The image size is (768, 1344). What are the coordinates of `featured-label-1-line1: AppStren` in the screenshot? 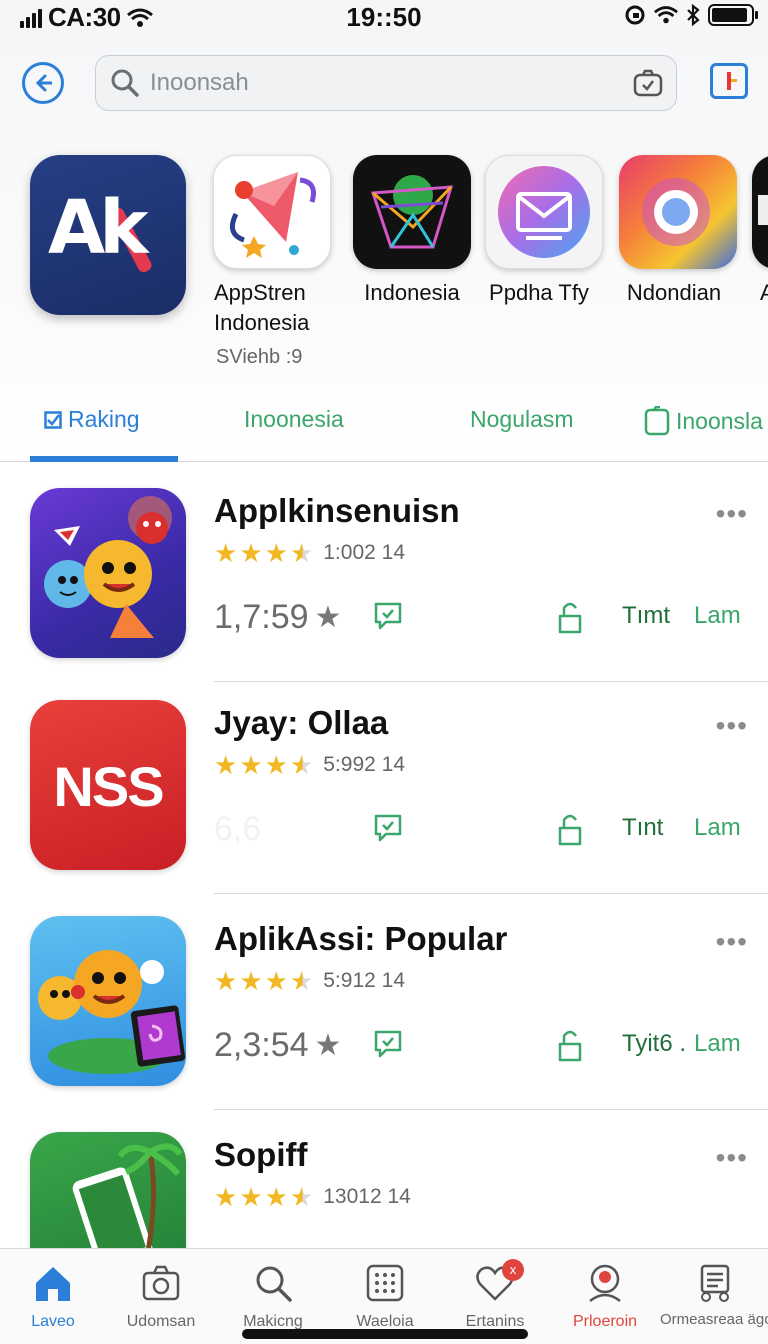 It's located at (260, 292).